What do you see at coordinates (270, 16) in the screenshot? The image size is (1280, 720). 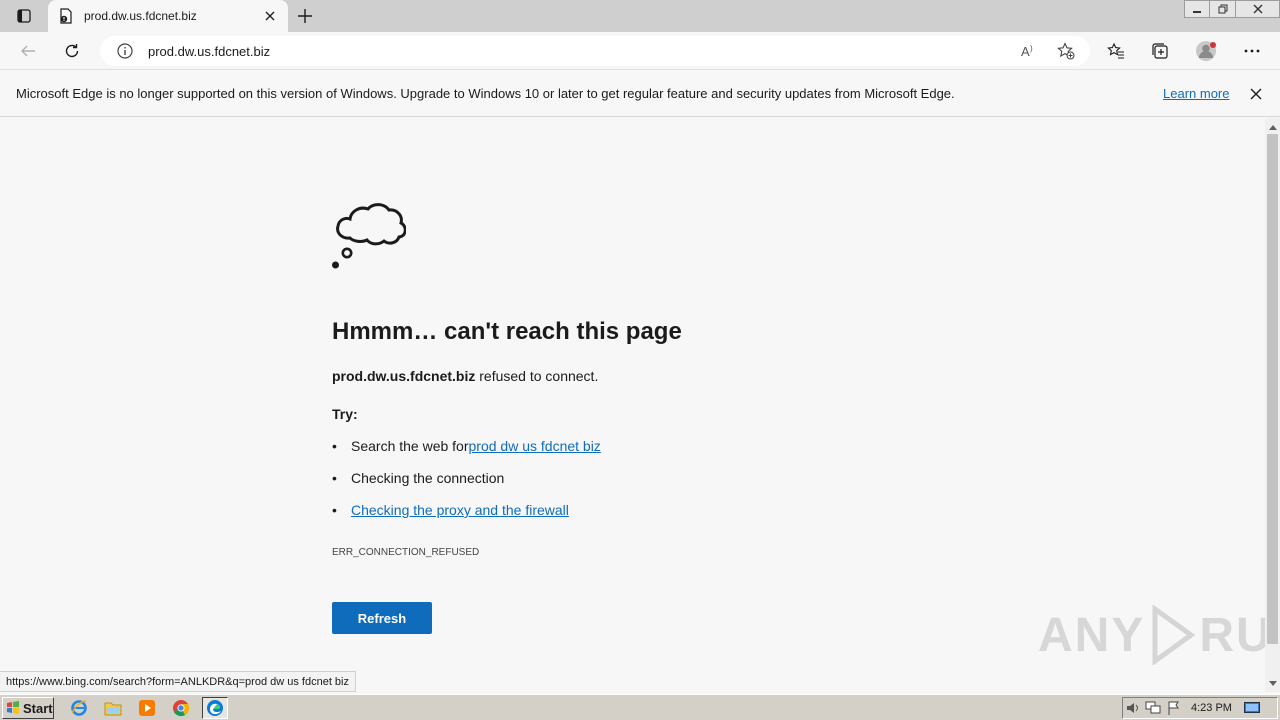 I see `tab-close-icon` at bounding box center [270, 16].